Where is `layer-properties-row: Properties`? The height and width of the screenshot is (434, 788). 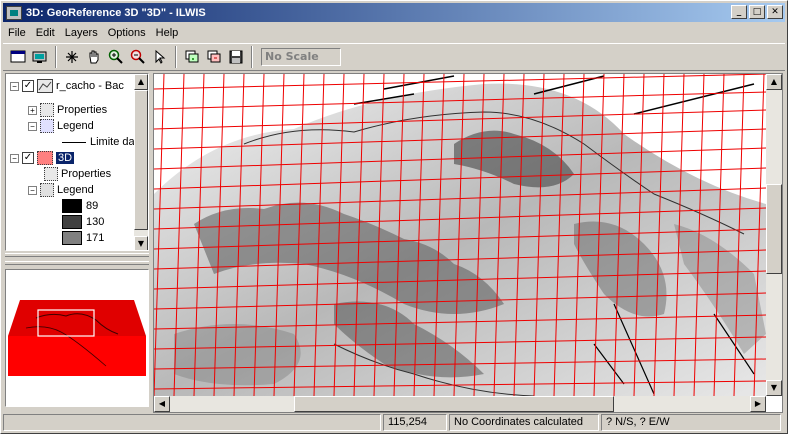
layer-properties-row: Properties is located at coordinates (77, 174).